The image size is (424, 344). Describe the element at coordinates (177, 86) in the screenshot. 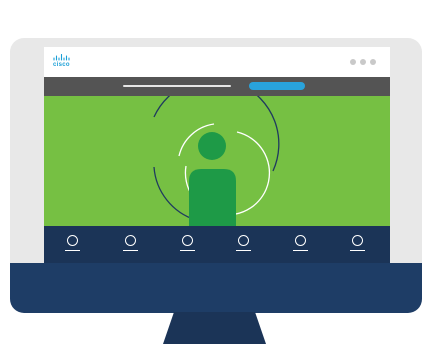

I see `nav-text-placeholder` at that location.